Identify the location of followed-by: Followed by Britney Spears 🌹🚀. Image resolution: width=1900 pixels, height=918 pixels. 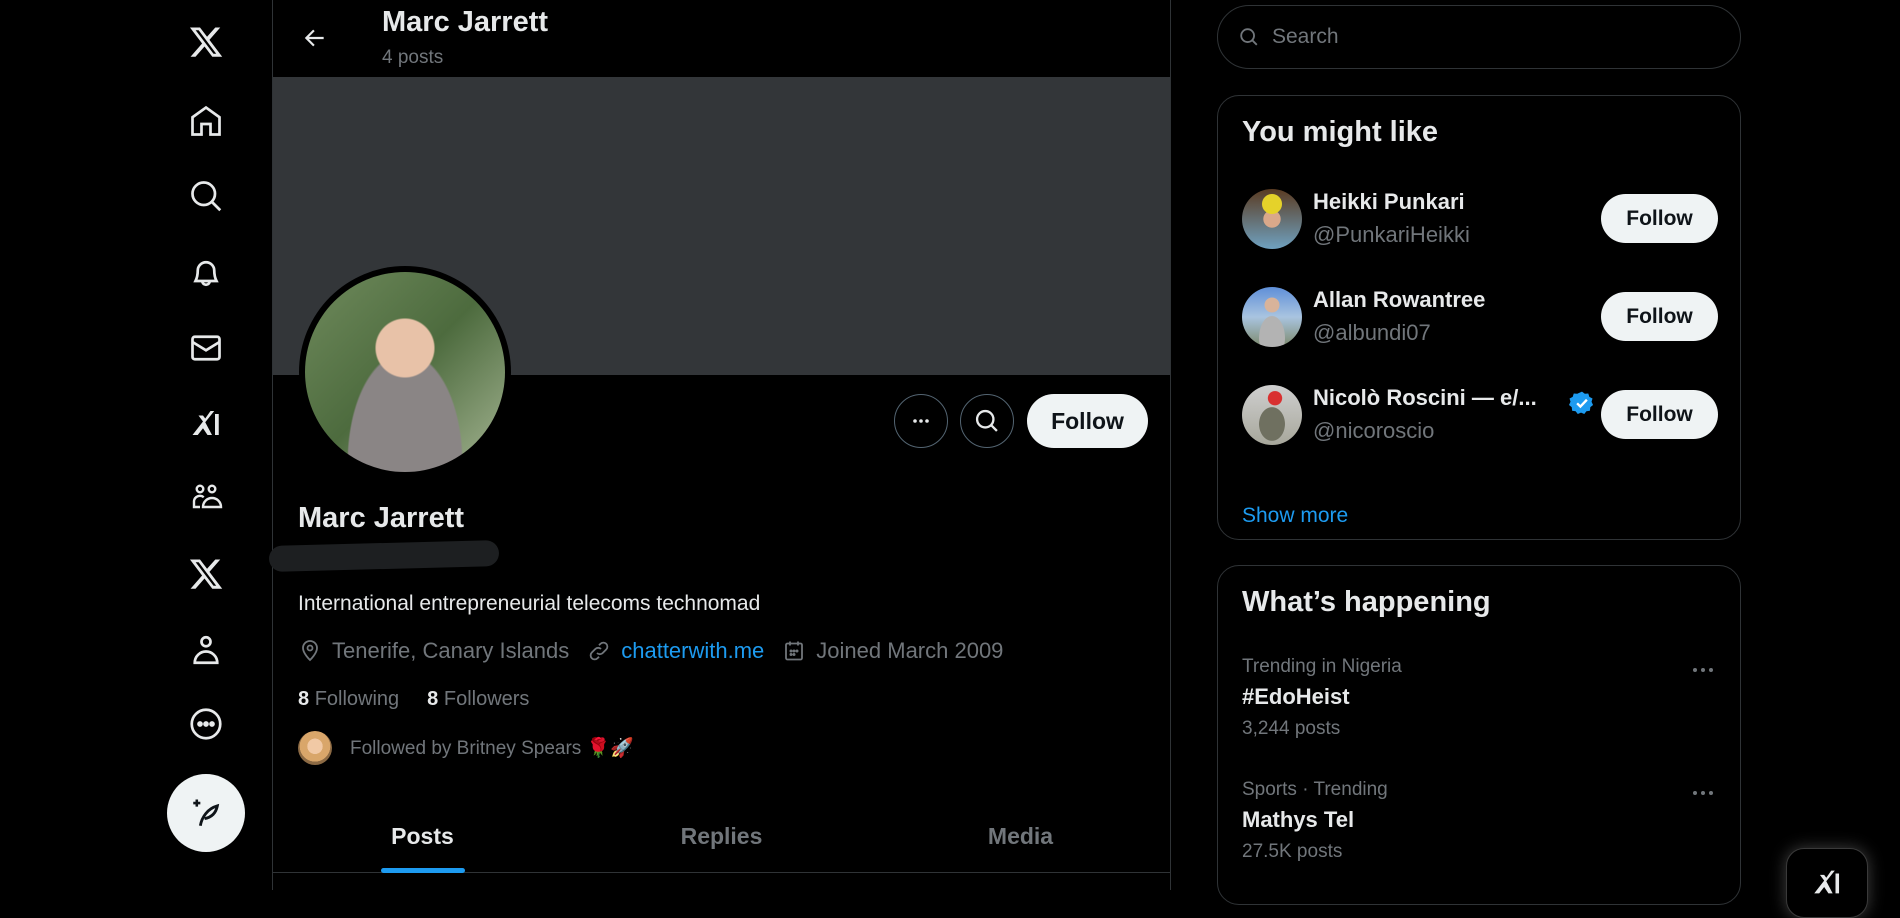
(466, 748).